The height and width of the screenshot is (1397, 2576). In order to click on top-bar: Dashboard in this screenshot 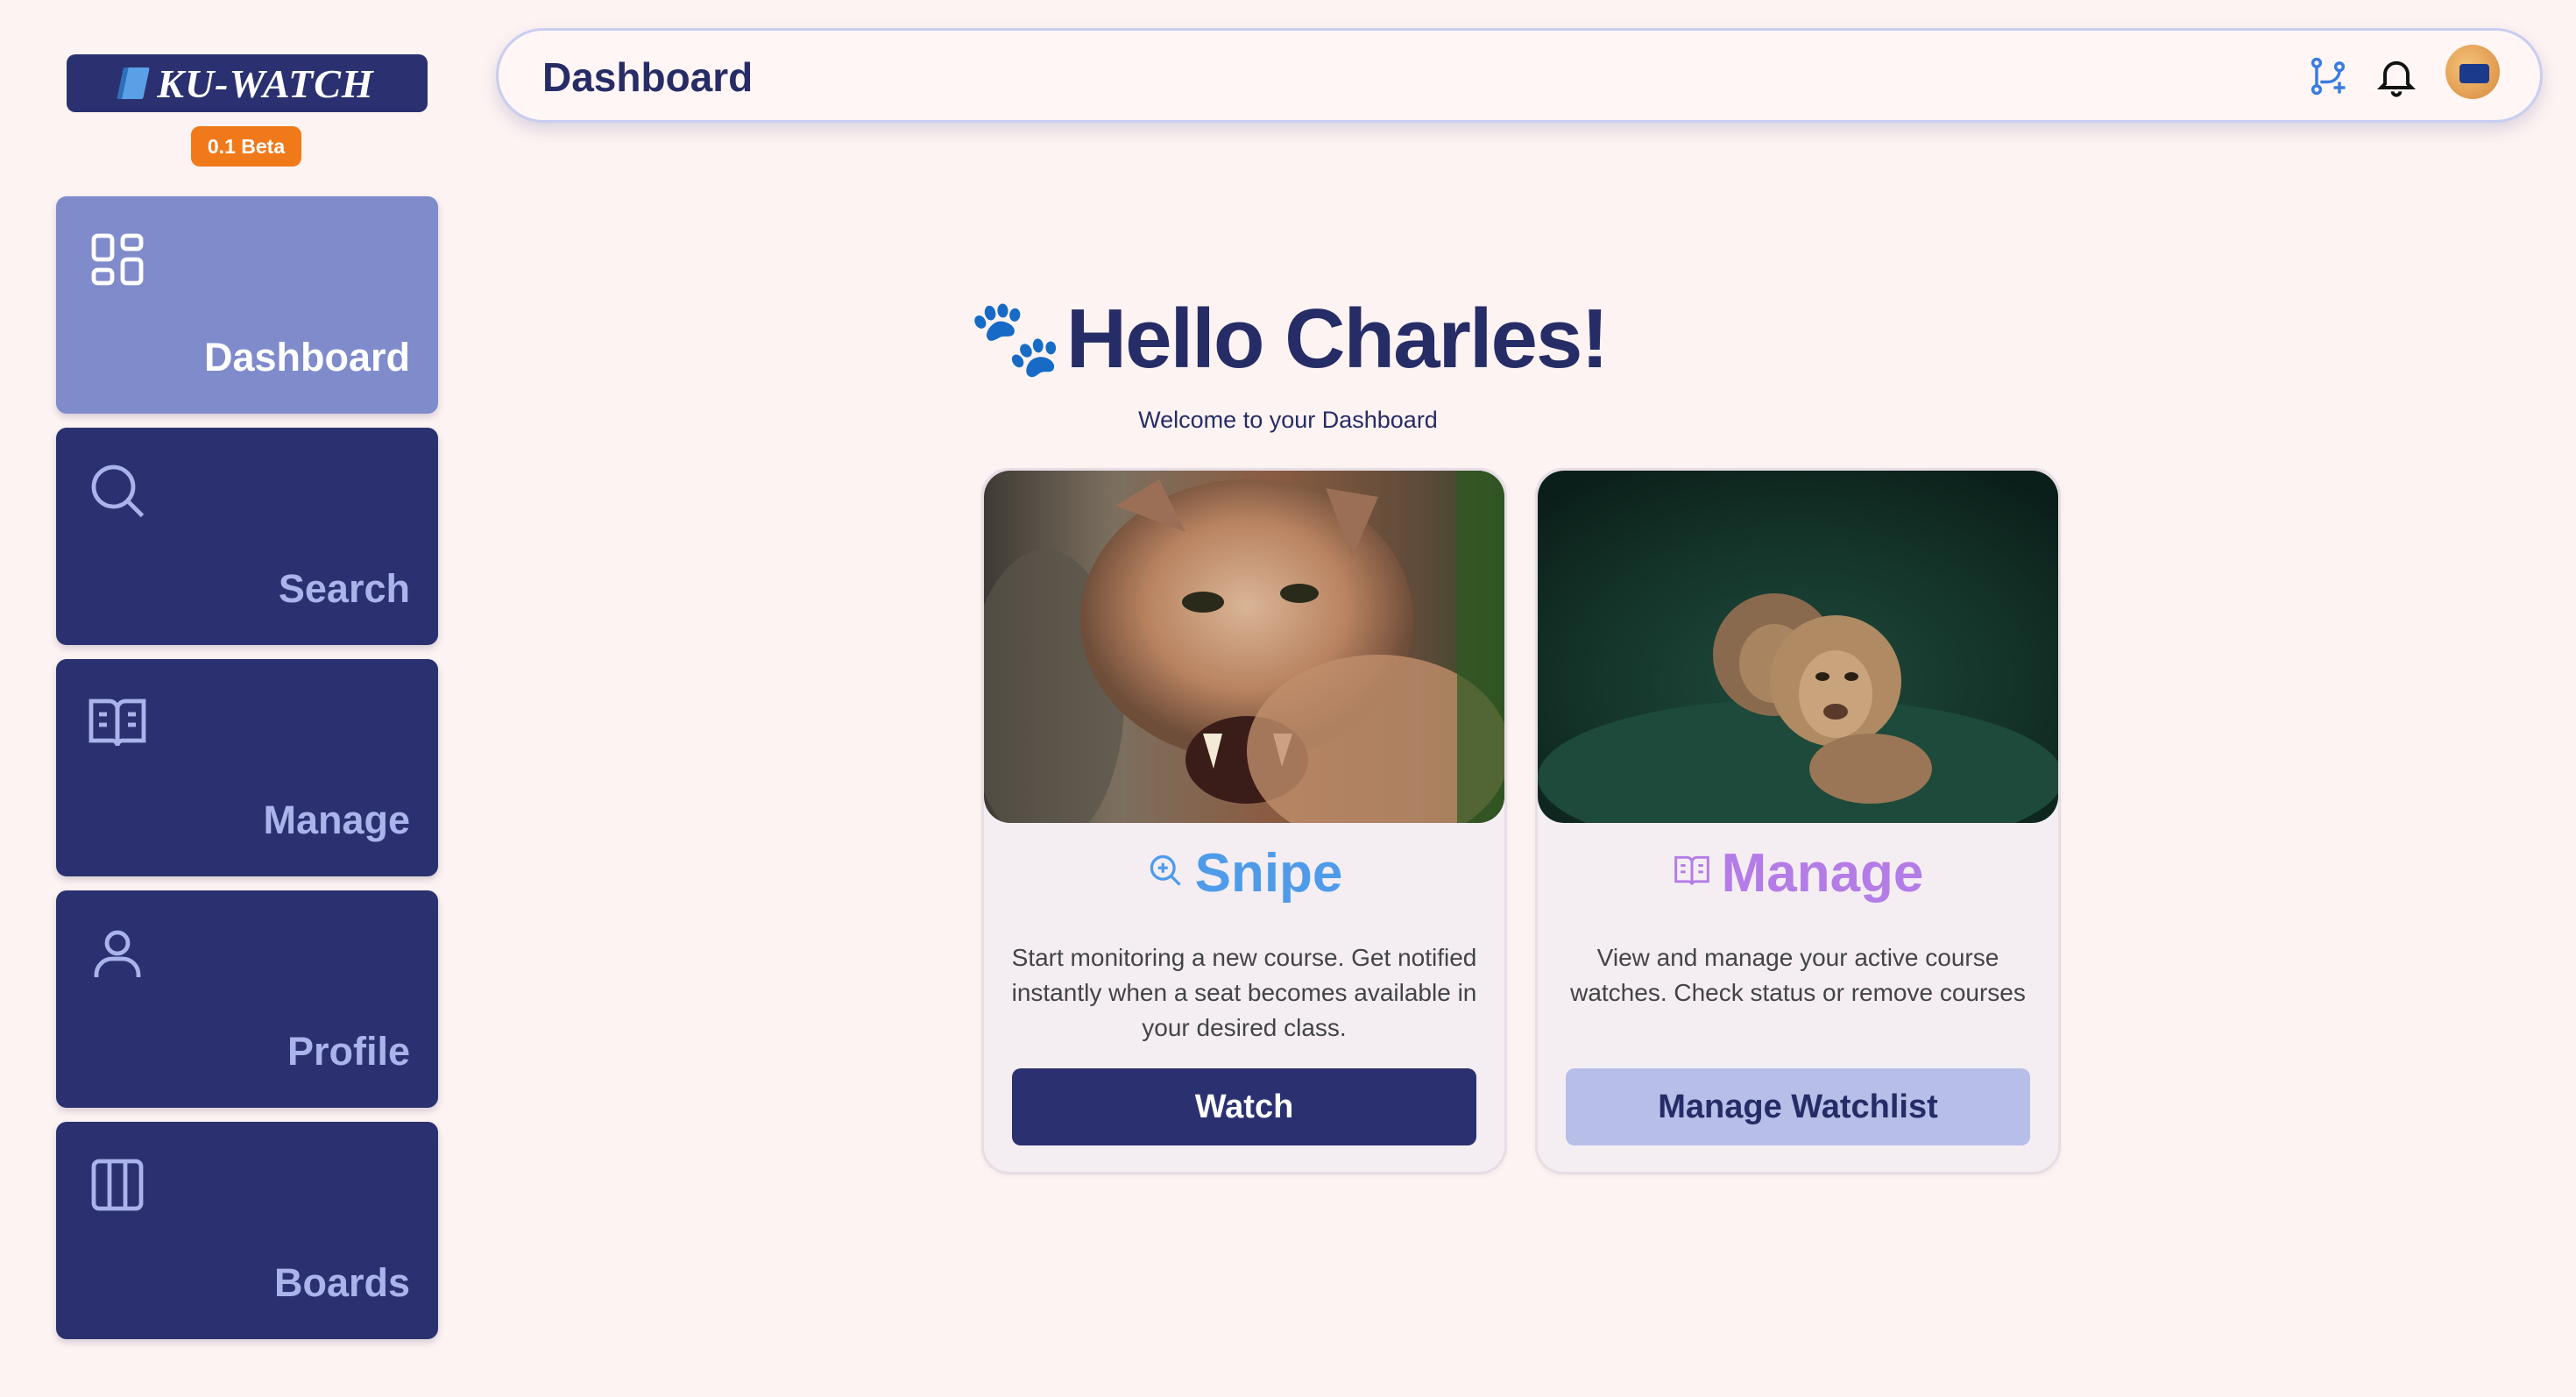, I will do `click(1519, 76)`.